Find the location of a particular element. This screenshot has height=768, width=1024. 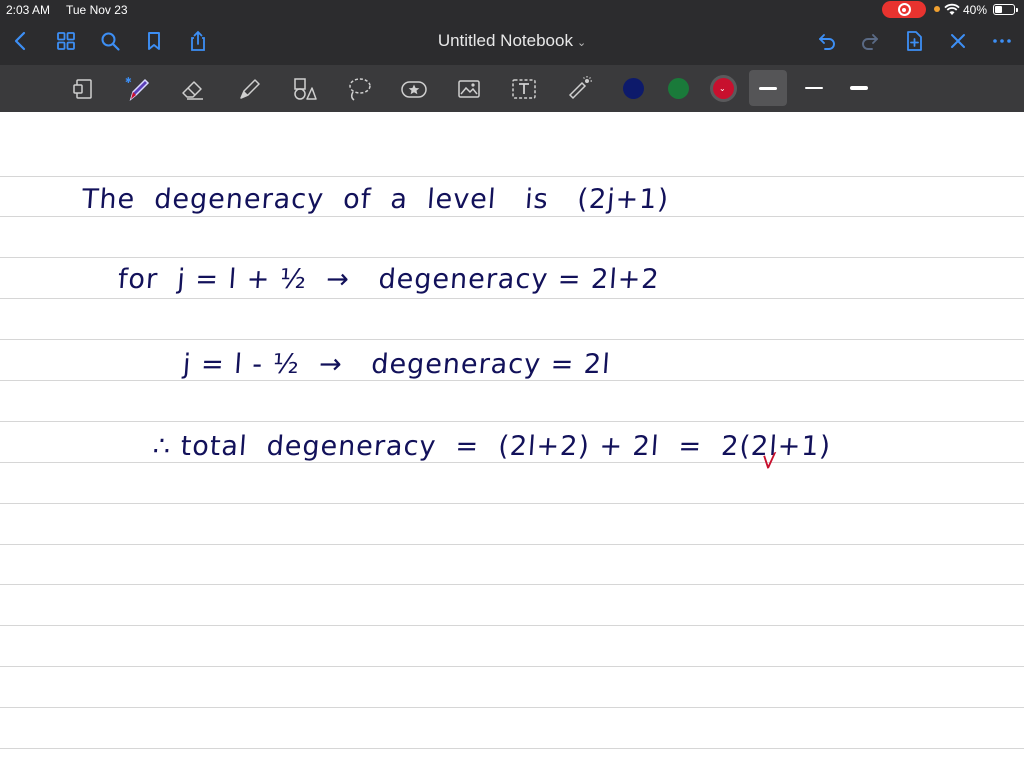

stroke-thin-option is located at coordinates (814, 88).